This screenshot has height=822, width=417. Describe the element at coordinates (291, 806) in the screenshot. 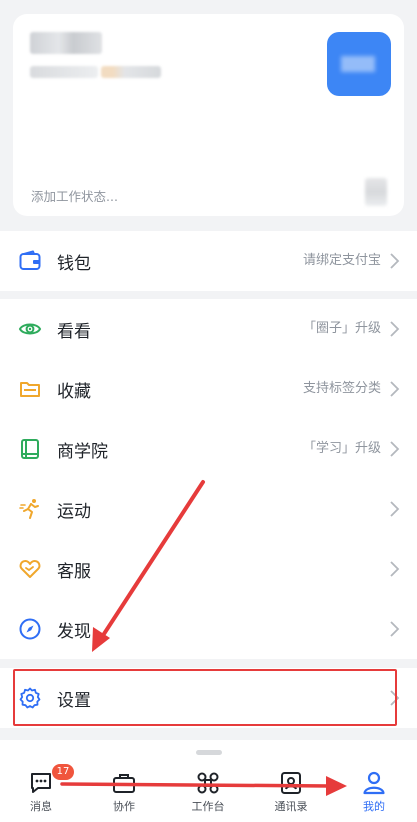

I see `tab-label: 通讯录` at that location.